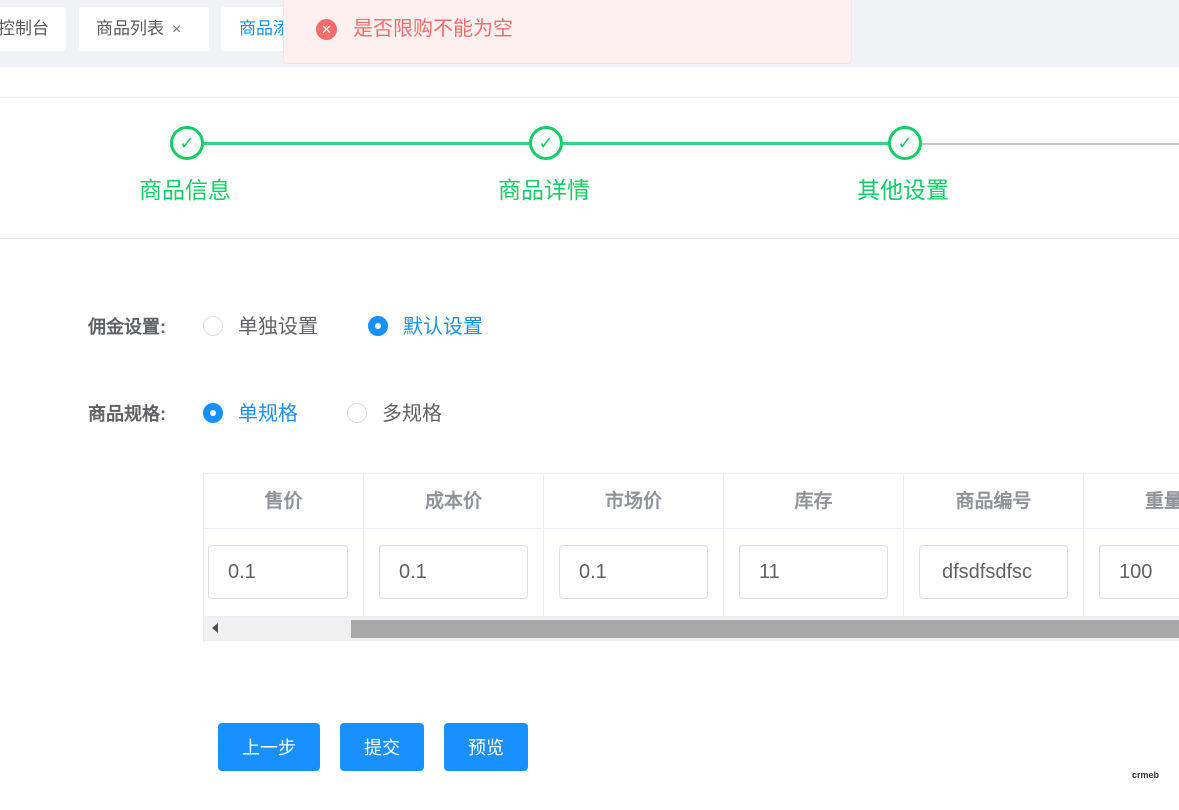  Describe the element at coordinates (903, 190) in the screenshot. I see `step-title-other-settings: 其他设置` at that location.